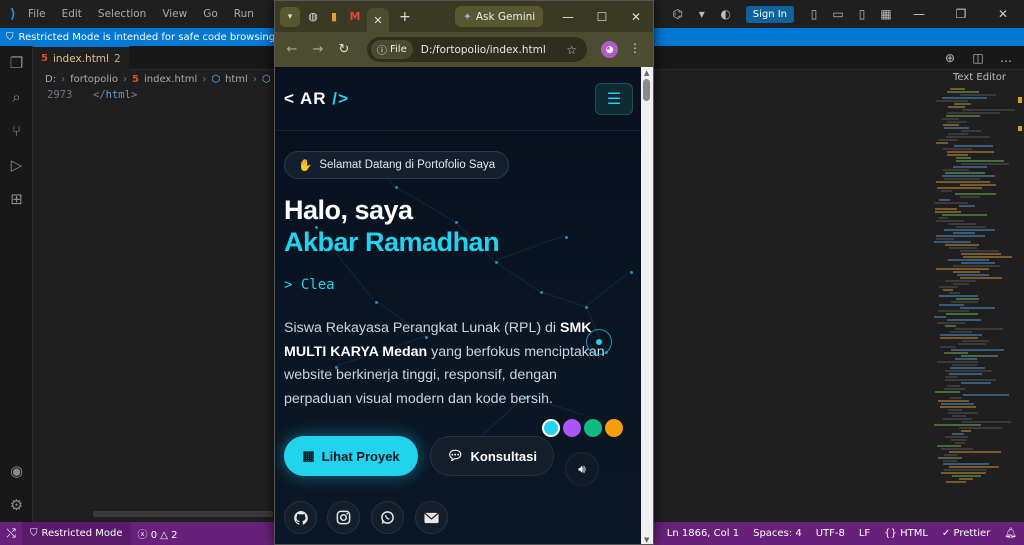 This screenshot has height=545, width=1024. What do you see at coordinates (830, 533) in the screenshot?
I see `encoding: UTF-8` at bounding box center [830, 533].